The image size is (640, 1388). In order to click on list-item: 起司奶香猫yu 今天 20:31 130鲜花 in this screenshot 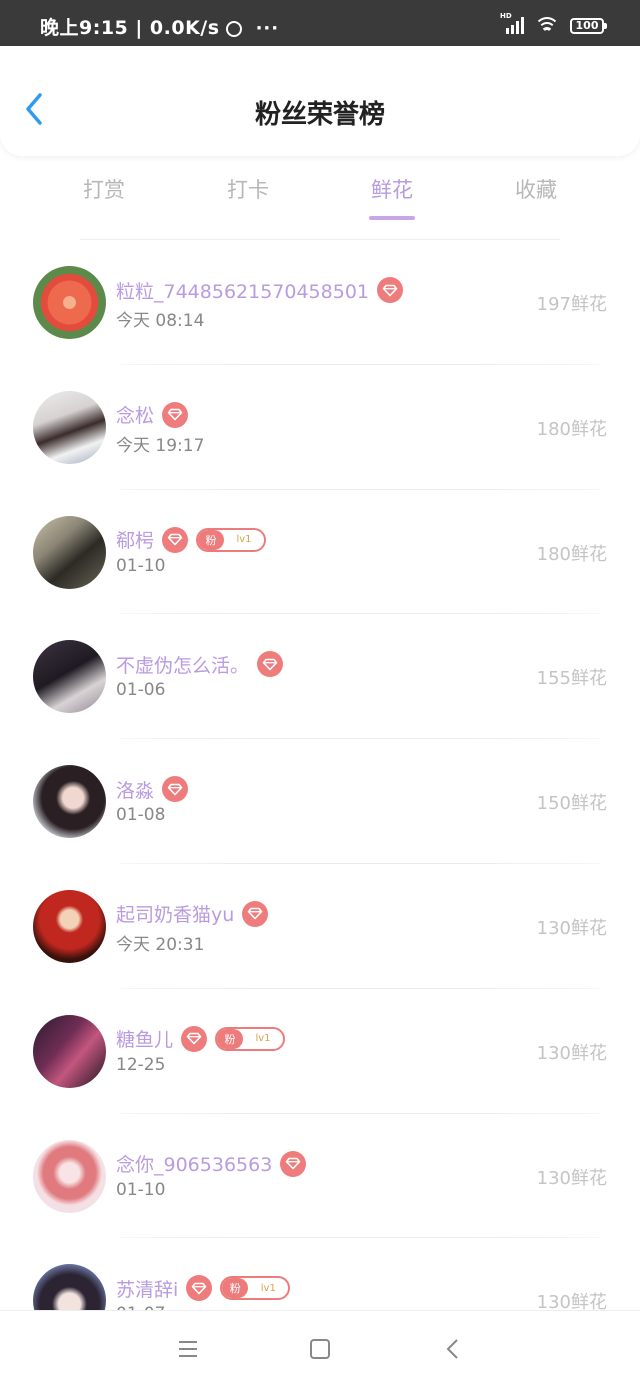, I will do `click(320, 926)`.